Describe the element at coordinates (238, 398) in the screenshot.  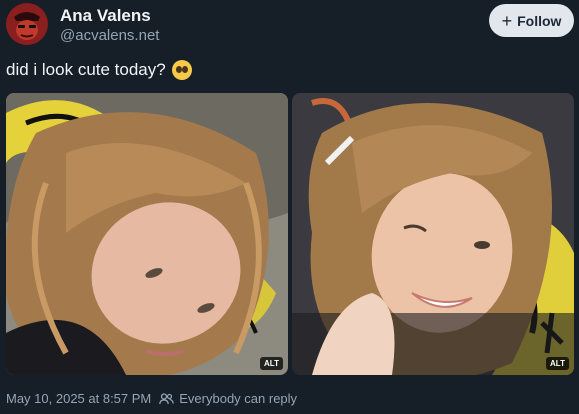
I see `reply-setting-label: Everybody can reply` at that location.